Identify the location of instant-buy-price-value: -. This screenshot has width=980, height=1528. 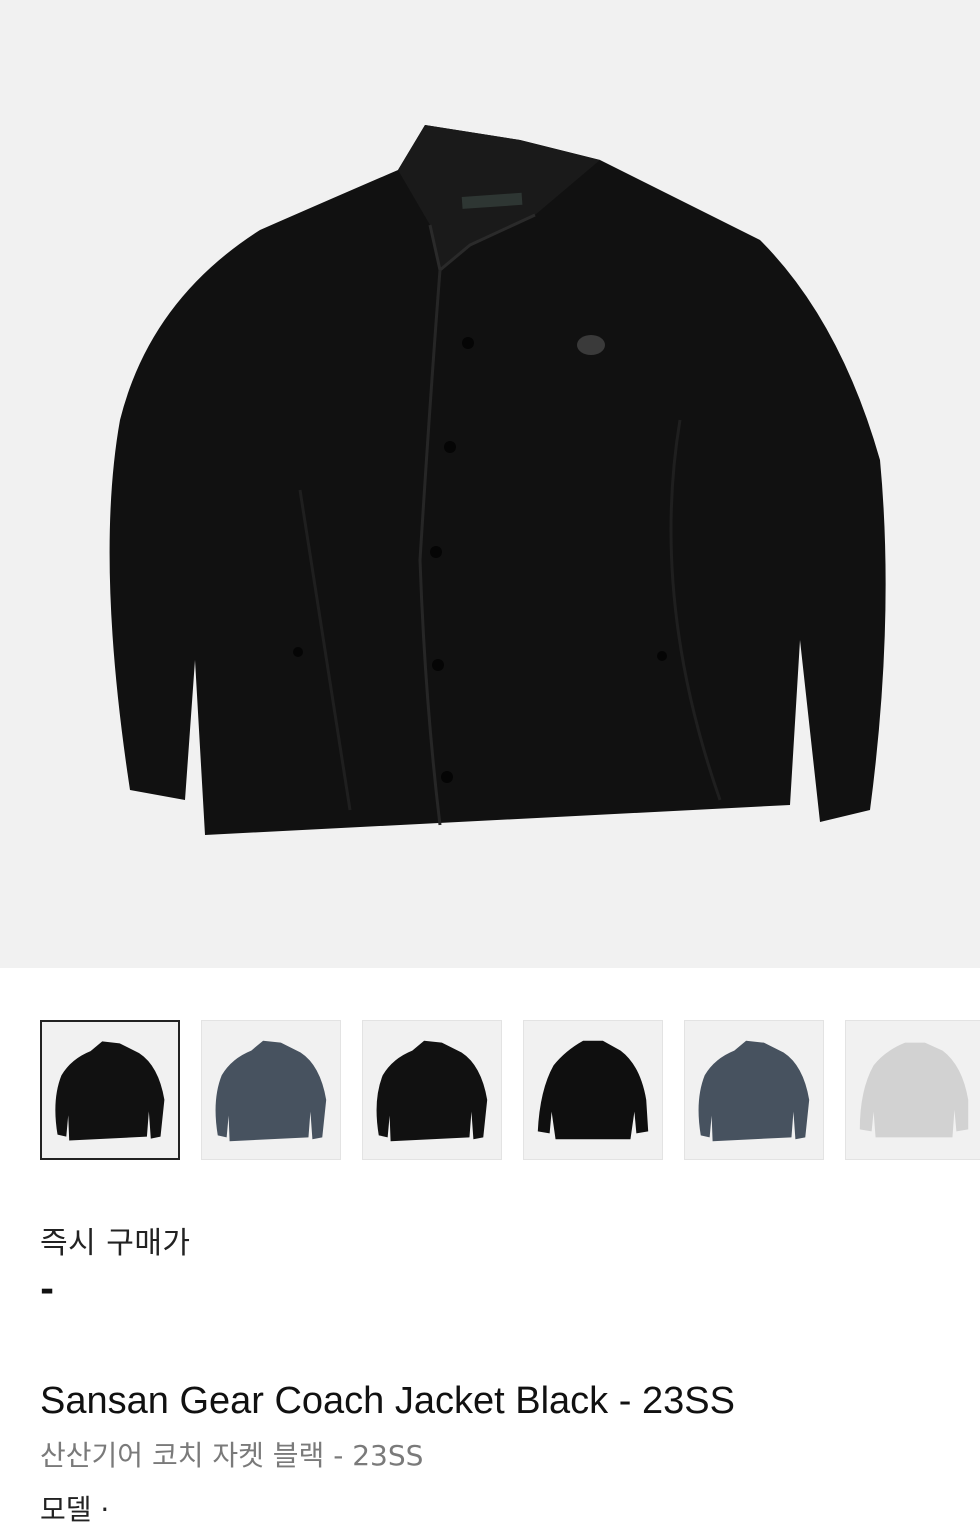
(47, 1290).